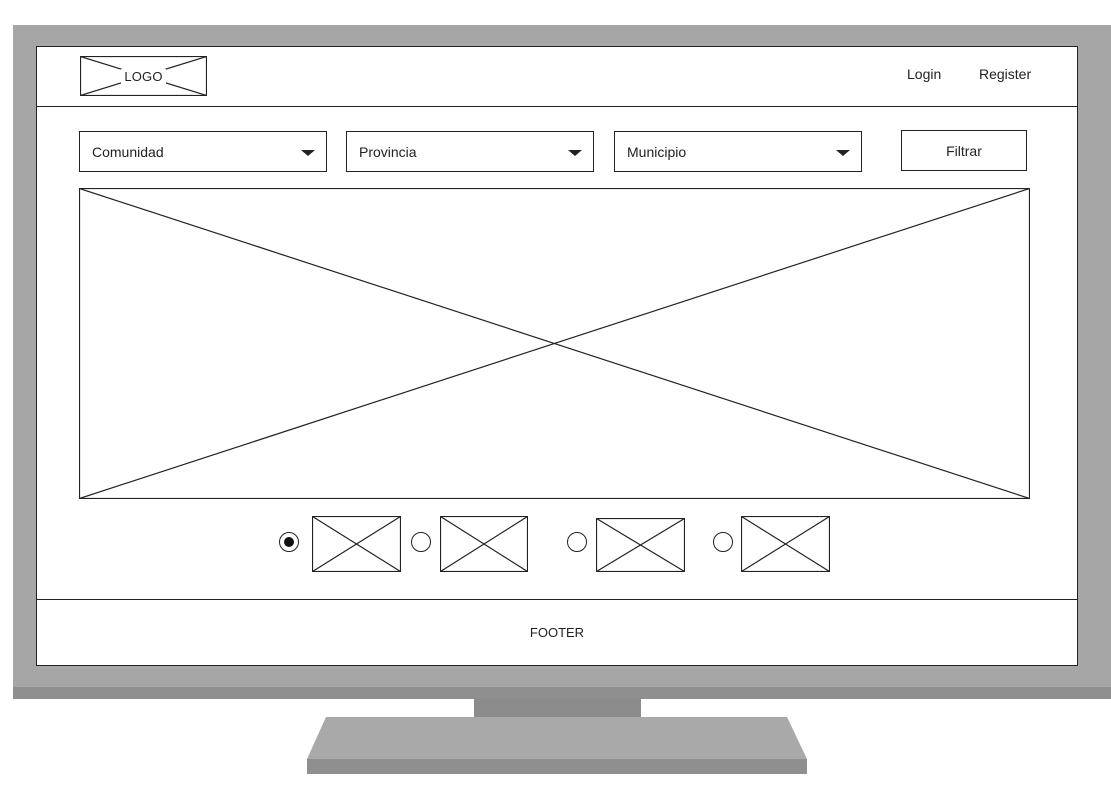 Image resolution: width=1111 pixels, height=797 pixels. Describe the element at coordinates (1005, 74) in the screenshot. I see `register-link: Register` at that location.